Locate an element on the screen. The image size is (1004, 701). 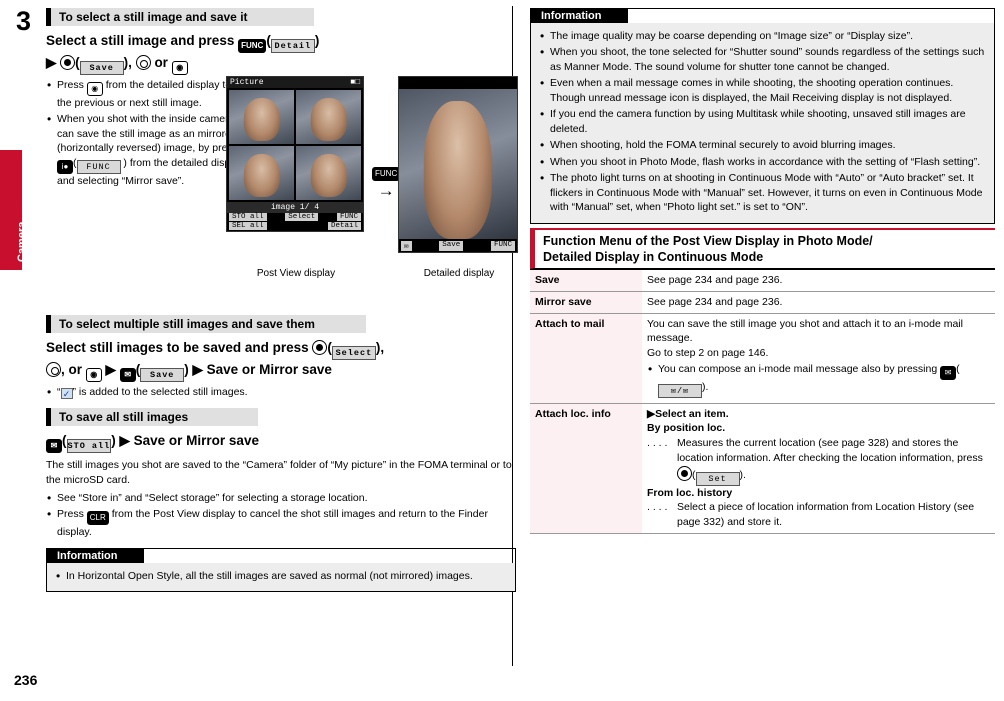
s3-tail: Save or Mirror save is located at coordinates (196, 440).